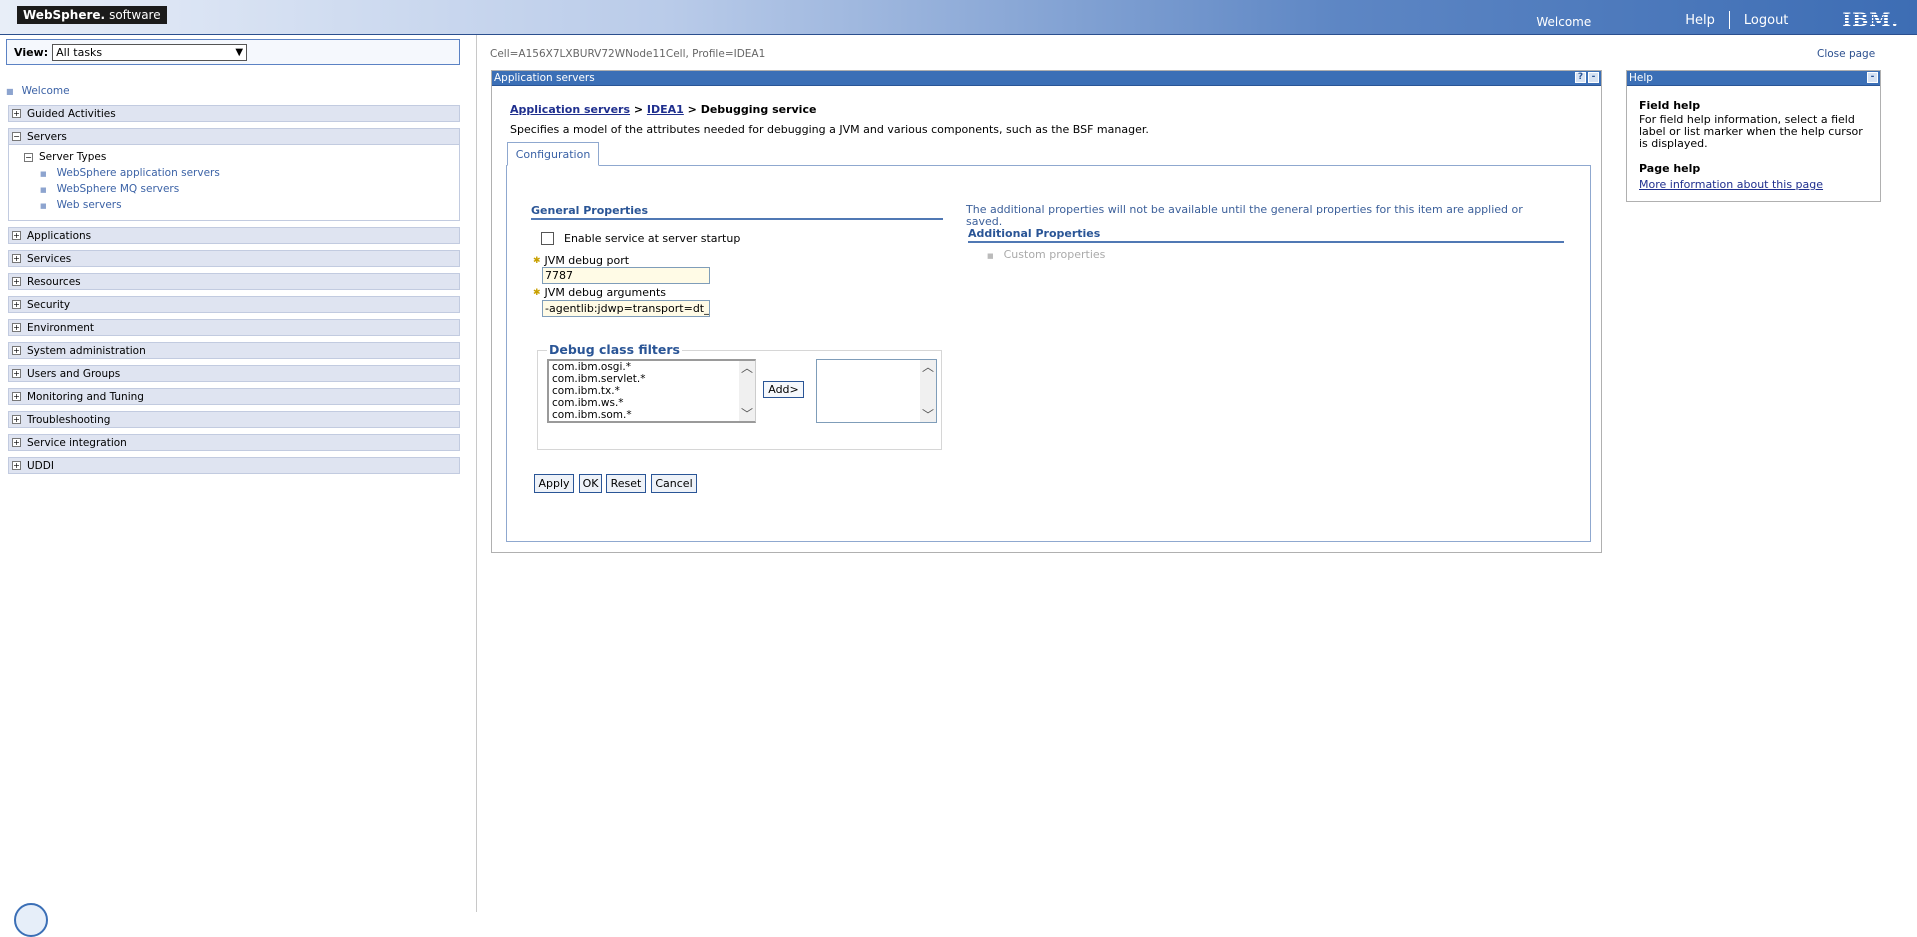 The width and height of the screenshot is (1917, 937). Describe the element at coordinates (1700, 20) in the screenshot. I see `help-link: Help` at that location.